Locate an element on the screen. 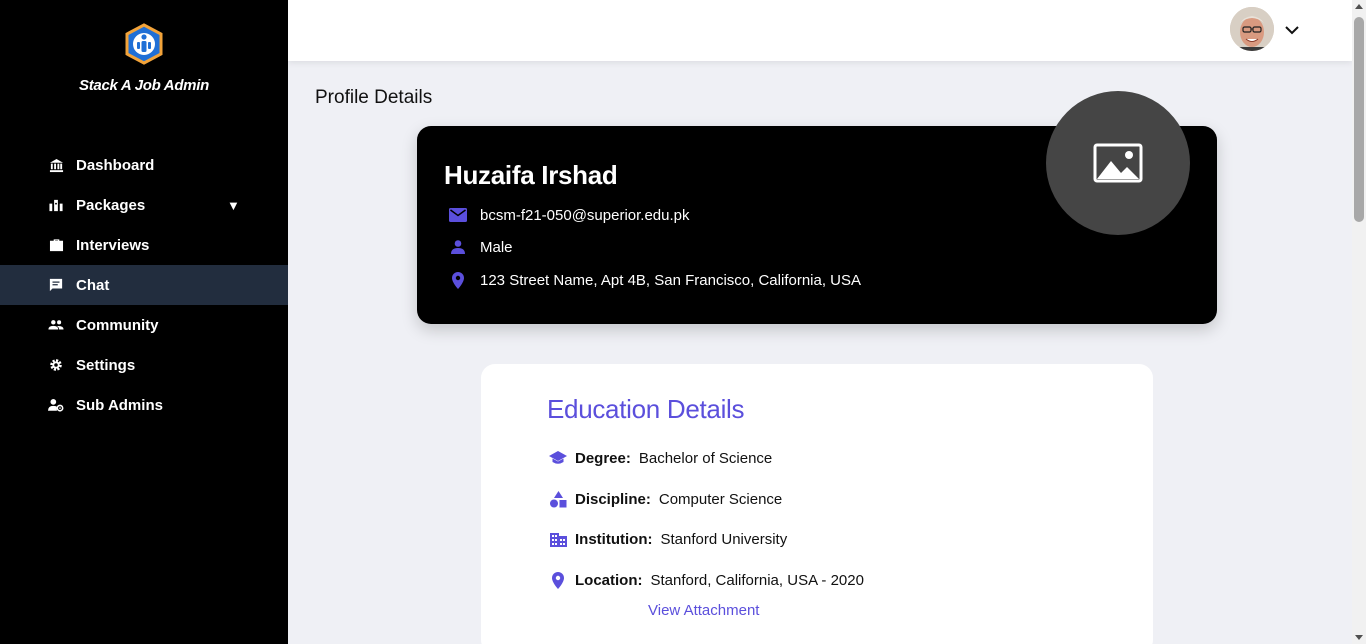 The height and width of the screenshot is (644, 1366). sidebar-item-label: Interviews is located at coordinates (113, 245).